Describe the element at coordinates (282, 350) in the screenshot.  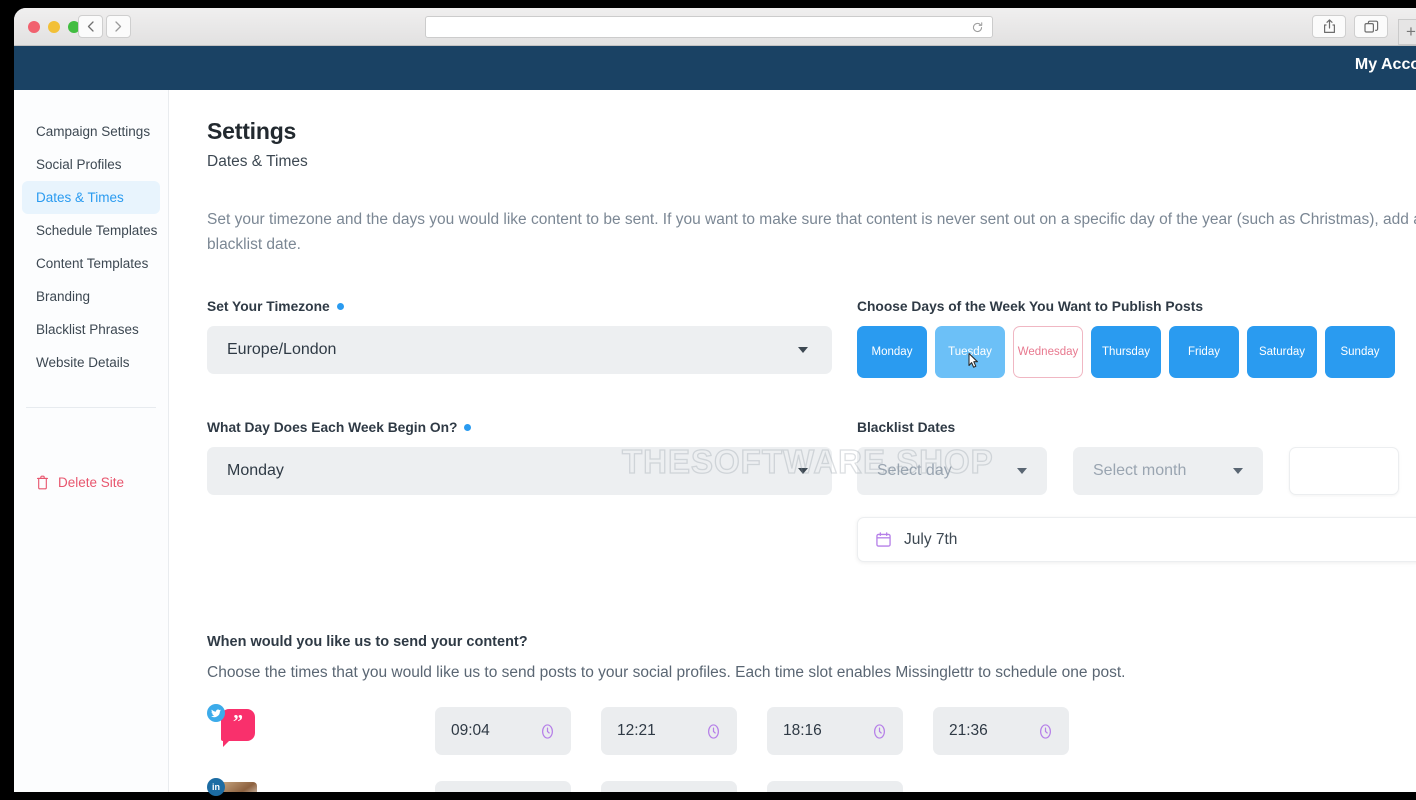
I see `timezone-value: Europe/London` at that location.